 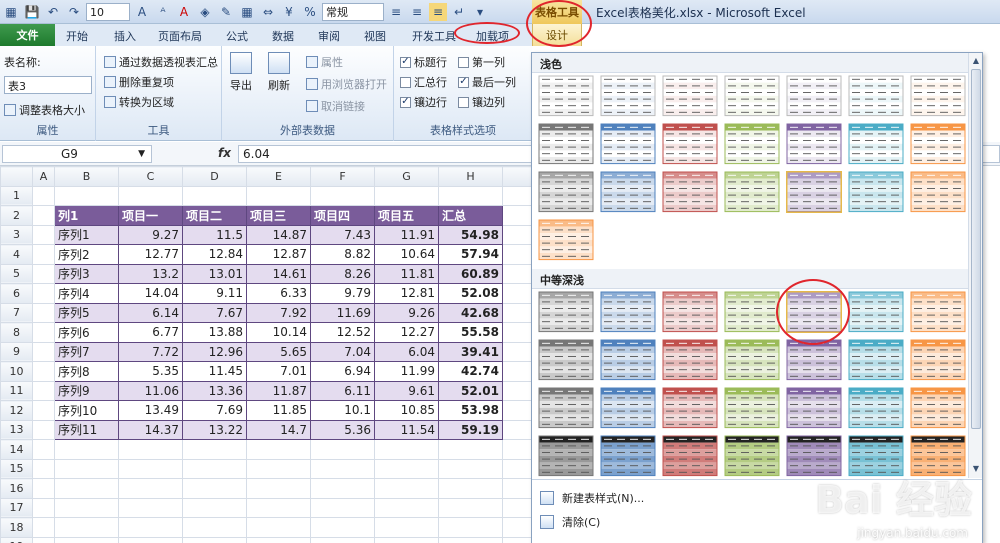 What do you see at coordinates (278, 332) in the screenshot?
I see `table-data-cell: 10.14` at bounding box center [278, 332].